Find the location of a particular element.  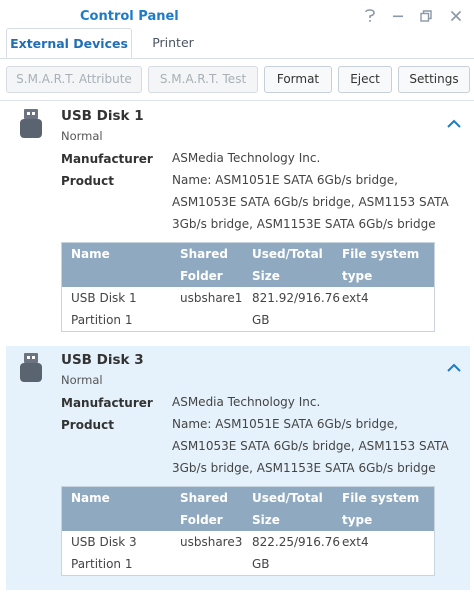

toolbar-divider is located at coordinates (237, 100).